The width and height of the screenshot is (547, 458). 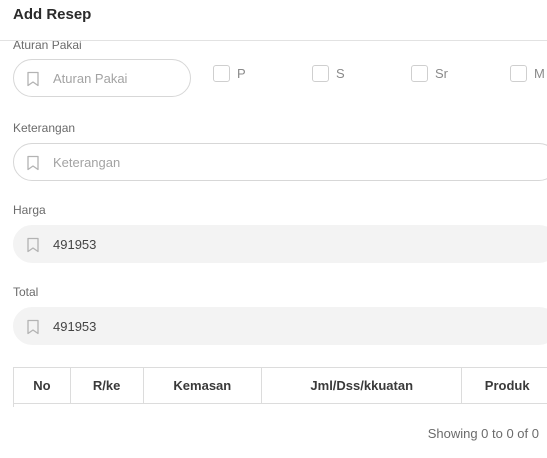 I want to click on harga-label: Harga, so click(x=29, y=210).